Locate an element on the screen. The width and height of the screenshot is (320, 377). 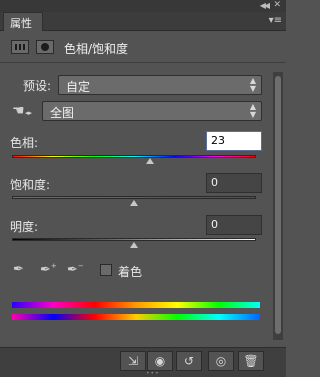
view-previous-state-icon: ◉ is located at coordinates (160, 361).